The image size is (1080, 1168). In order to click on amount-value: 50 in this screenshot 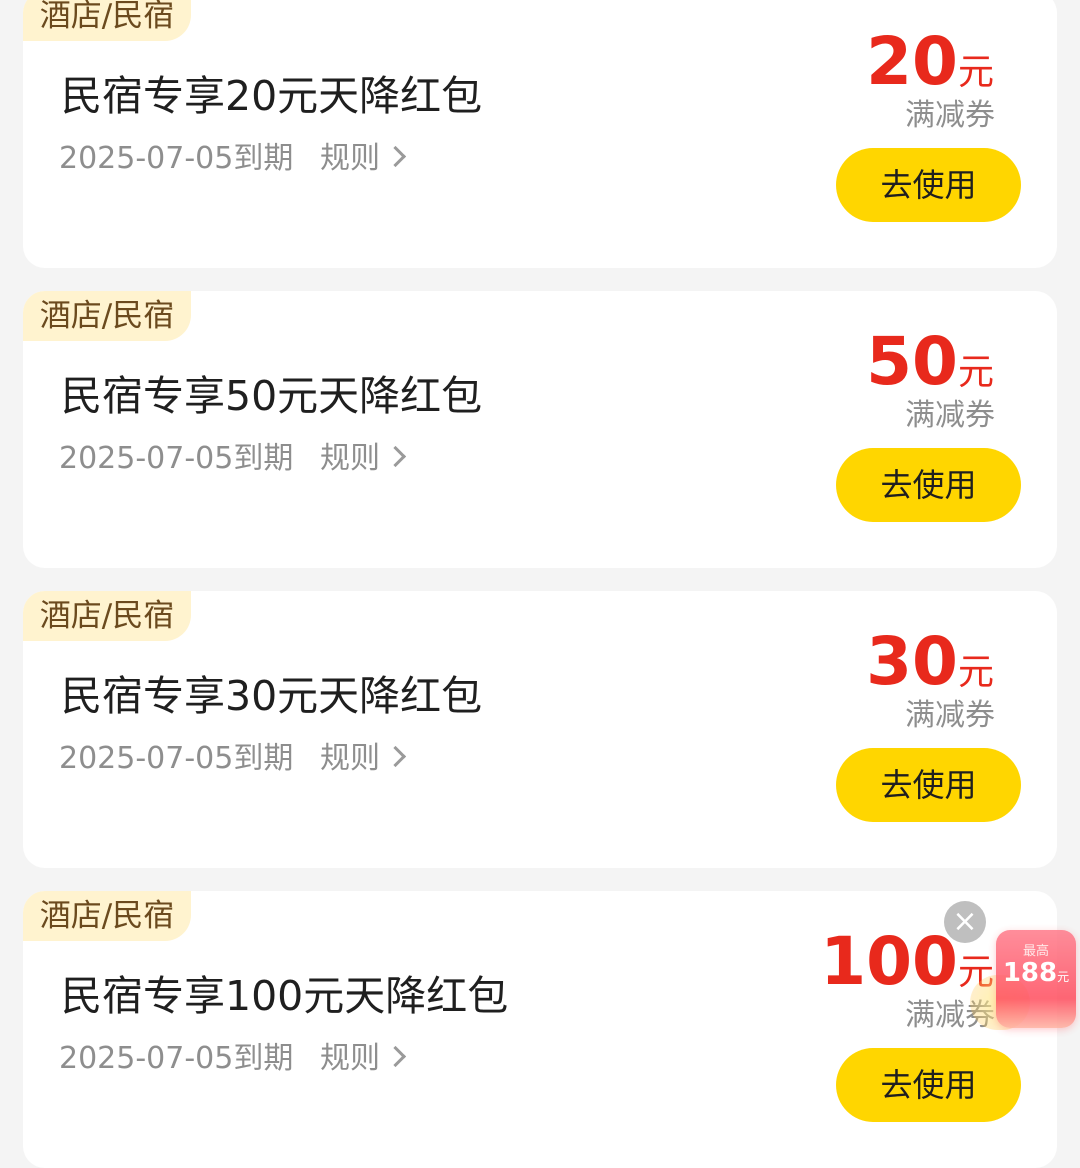, I will do `click(912, 361)`.